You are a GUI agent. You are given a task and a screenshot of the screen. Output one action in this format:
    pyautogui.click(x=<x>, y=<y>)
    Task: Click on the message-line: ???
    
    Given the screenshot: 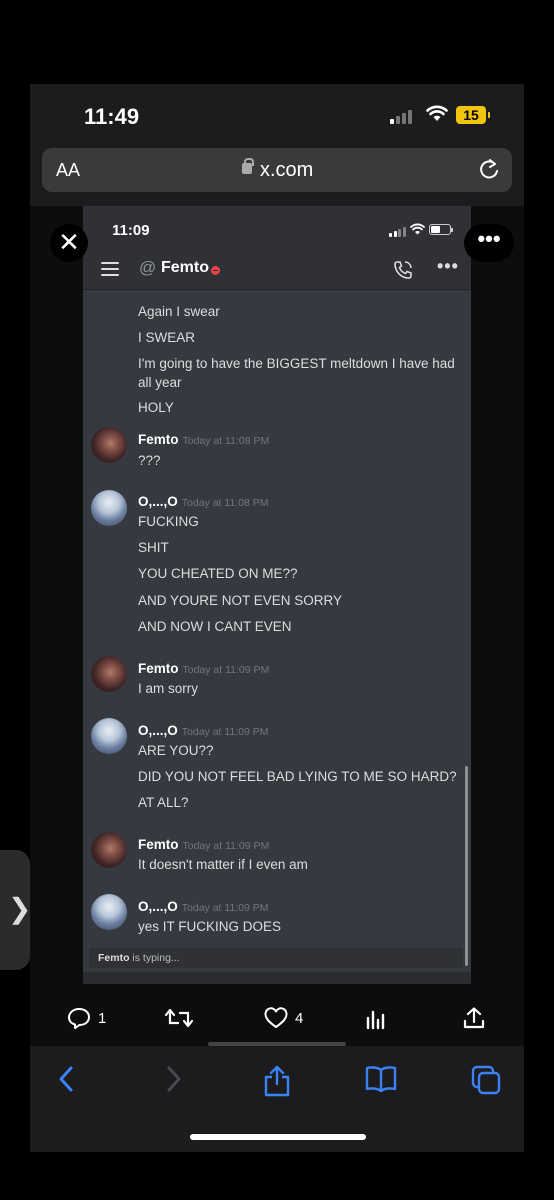 What is the action you would take?
    pyautogui.click(x=149, y=460)
    